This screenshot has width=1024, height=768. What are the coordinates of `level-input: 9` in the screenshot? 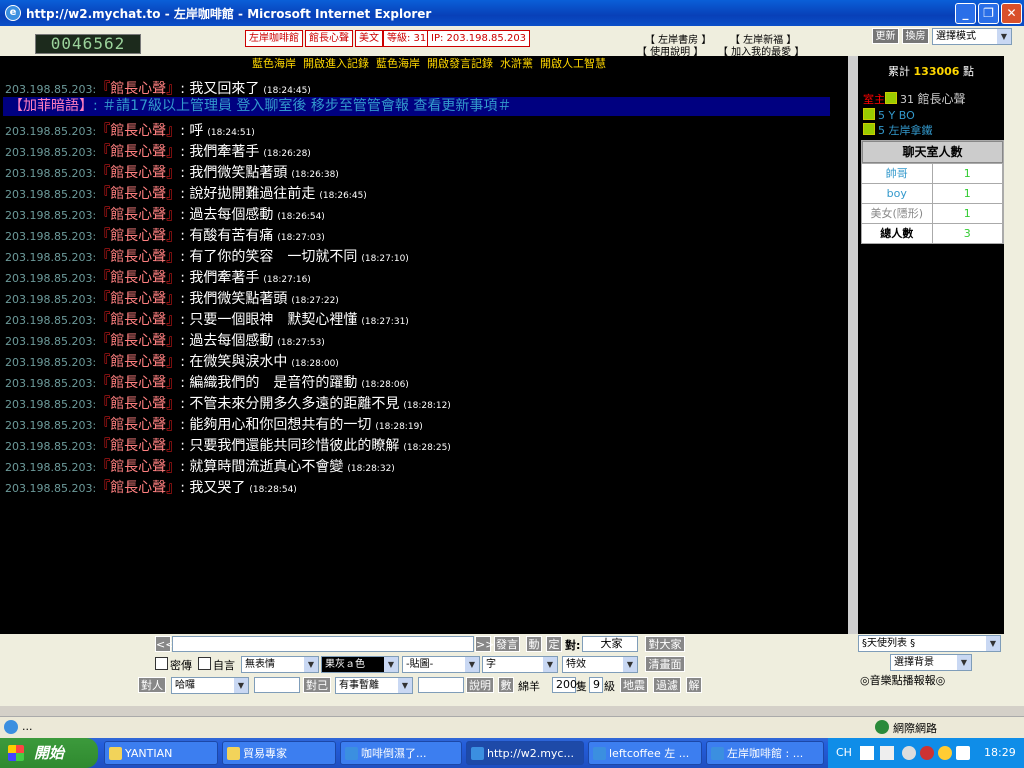 It's located at (596, 685).